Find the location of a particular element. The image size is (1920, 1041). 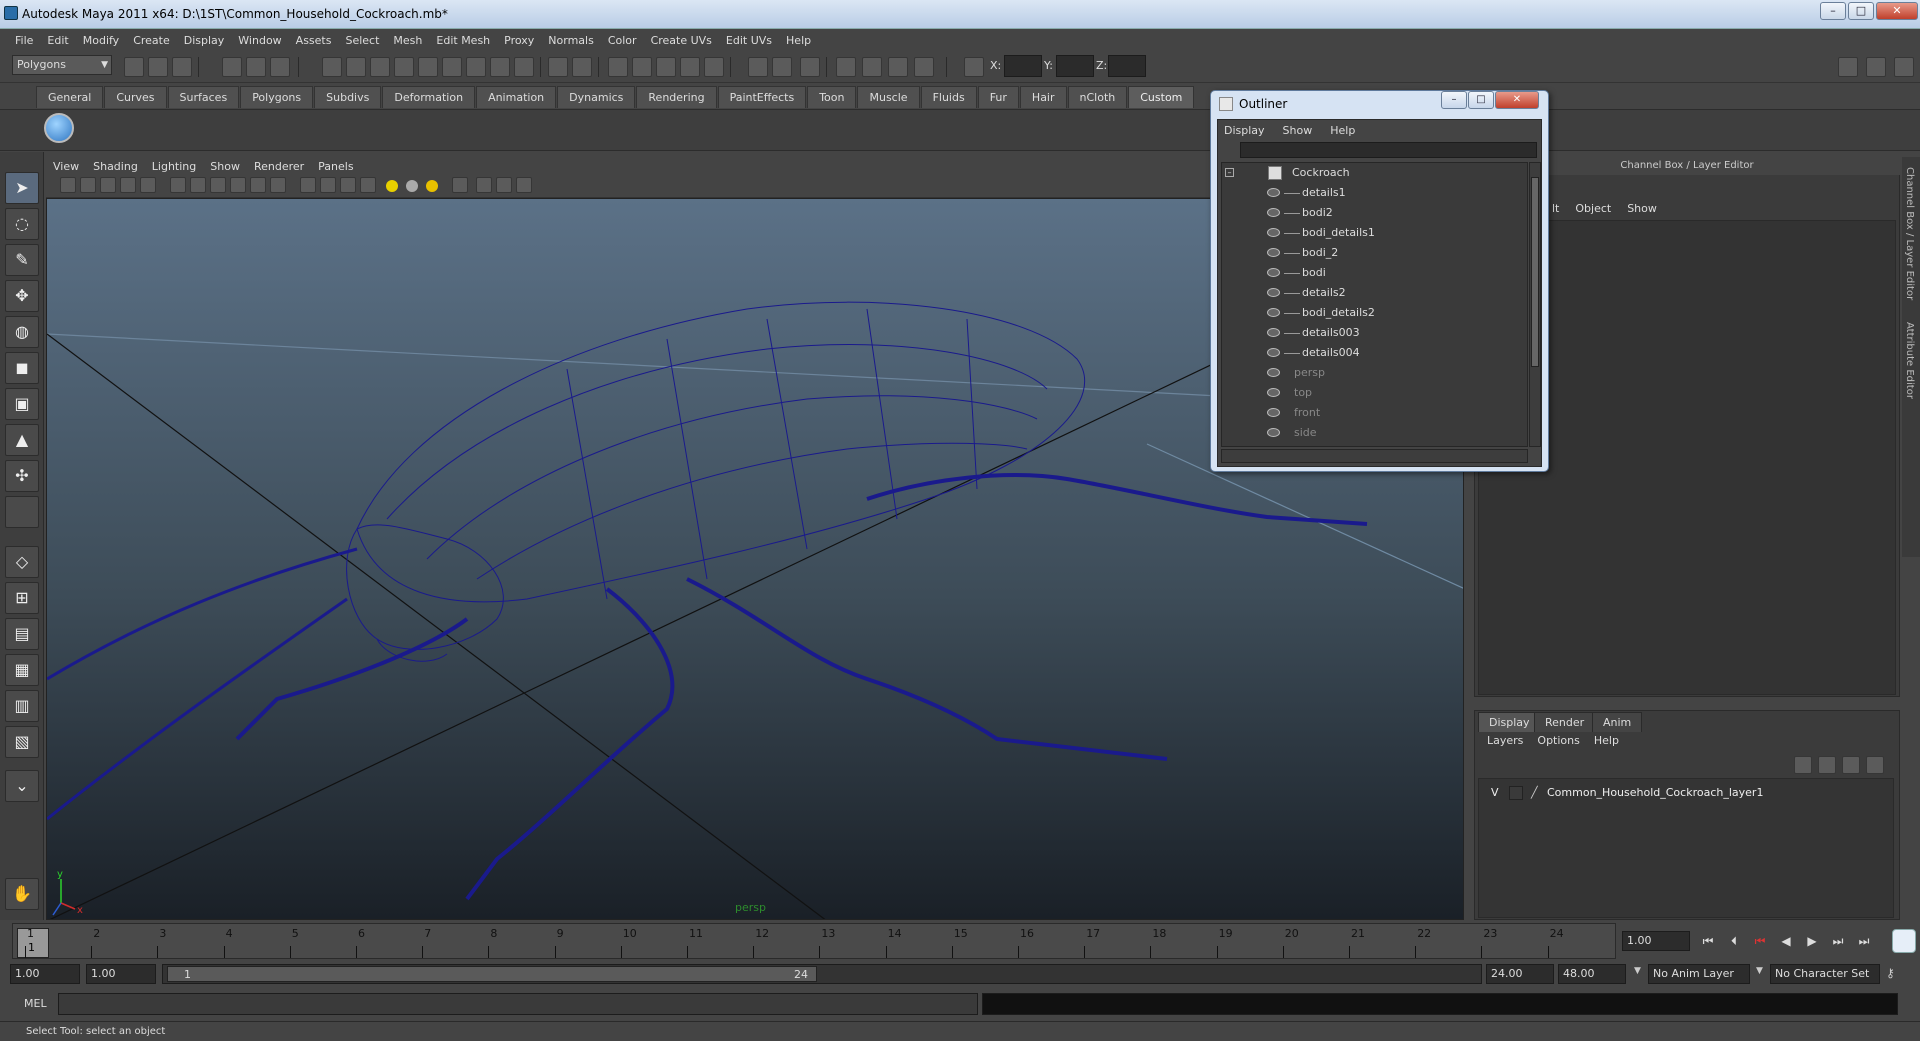

snap-curve-icon is located at coordinates (642, 67).